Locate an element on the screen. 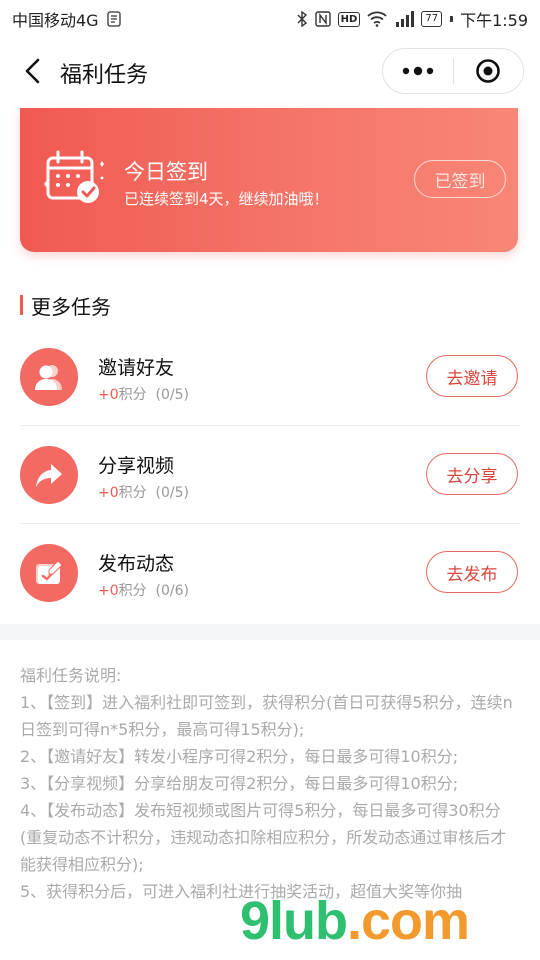  bluetooth-icon is located at coordinates (302, 19).